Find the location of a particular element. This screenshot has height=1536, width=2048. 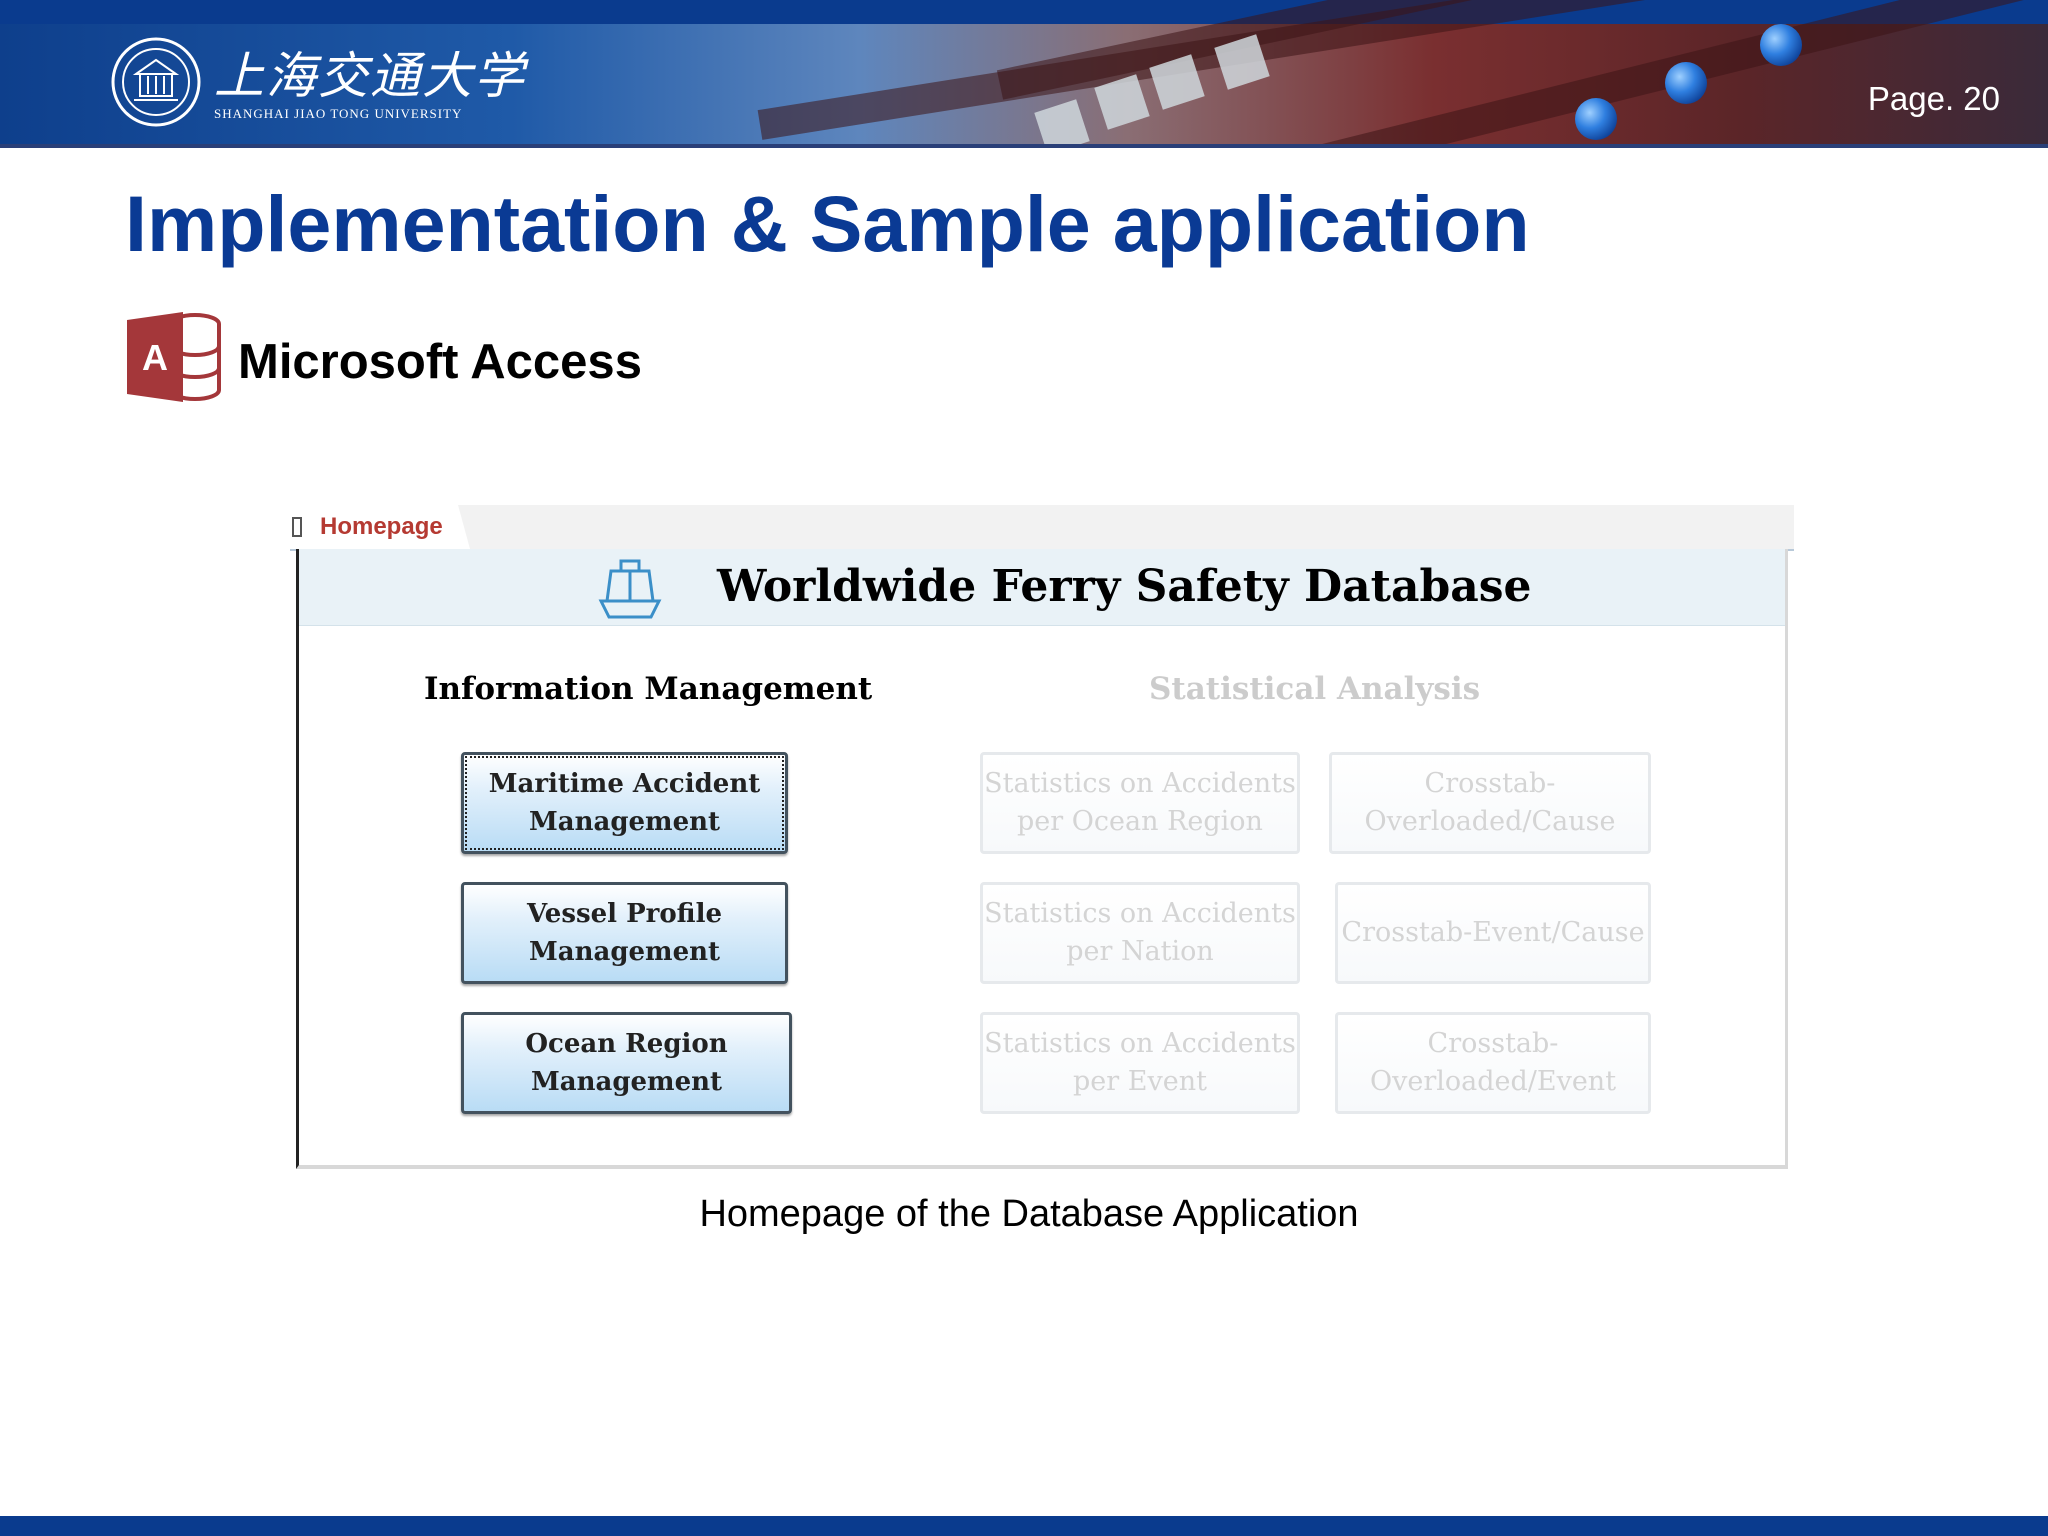

button-label: Overloaded/Event is located at coordinates (1493, 1081).